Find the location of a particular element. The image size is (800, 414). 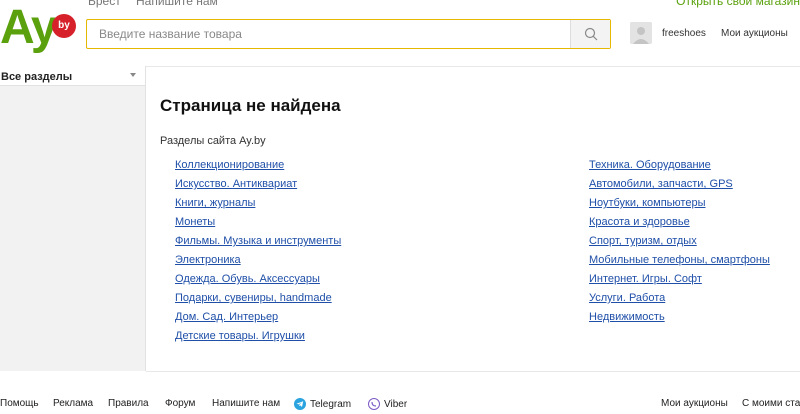

list-item: Фильмы. Музыка и инструменты is located at coordinates (258, 243).